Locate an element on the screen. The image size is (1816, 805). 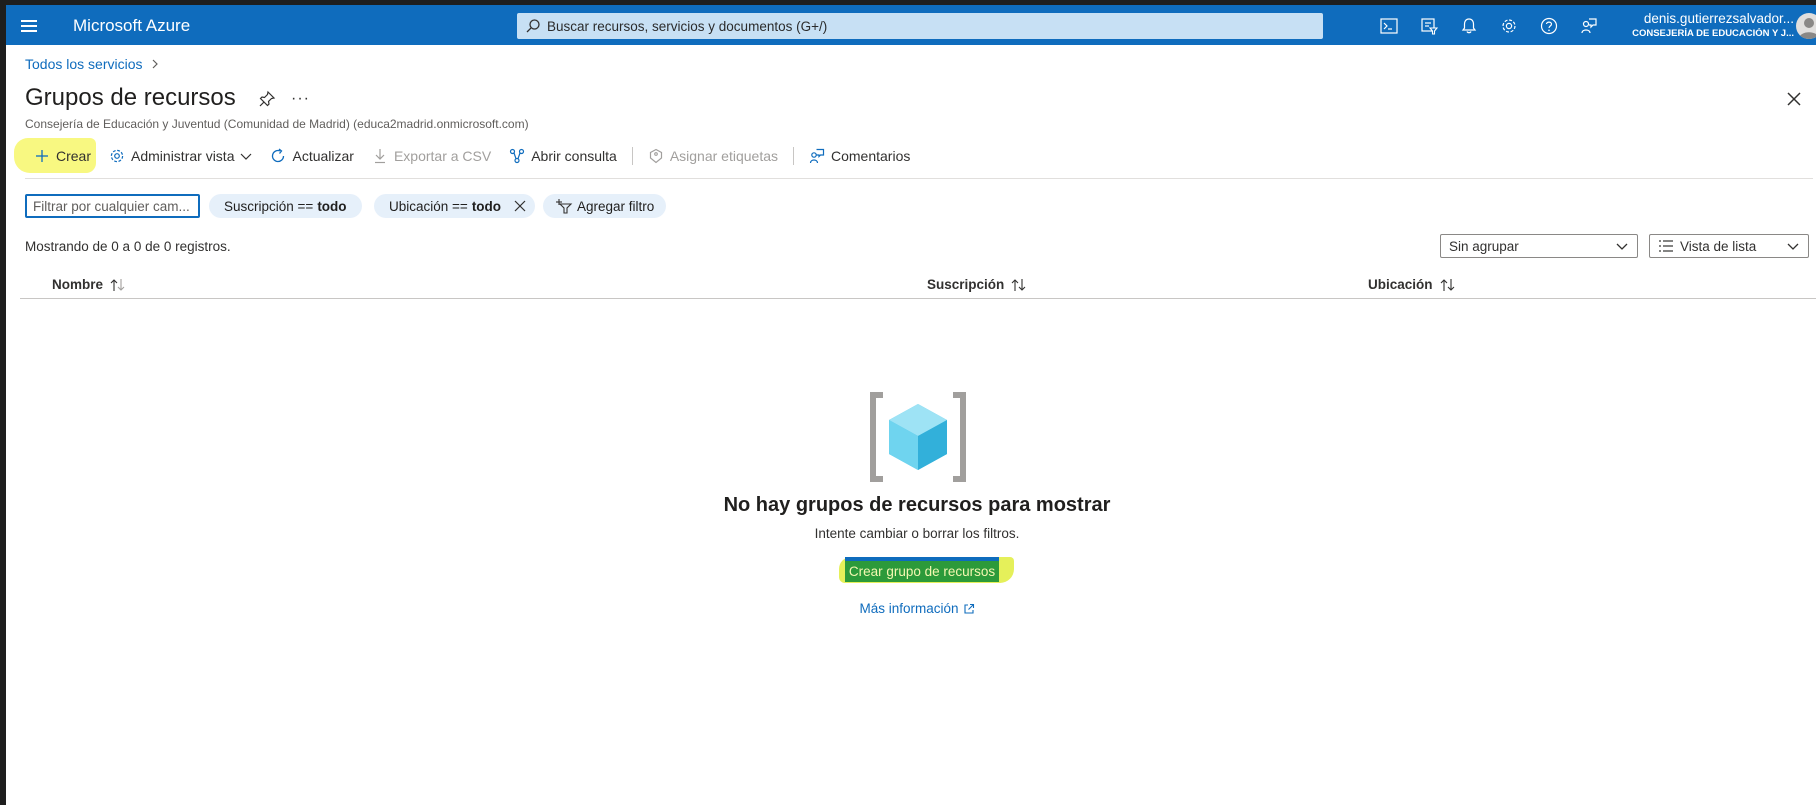
grouping-value: Sin agrupar is located at coordinates (1484, 246).